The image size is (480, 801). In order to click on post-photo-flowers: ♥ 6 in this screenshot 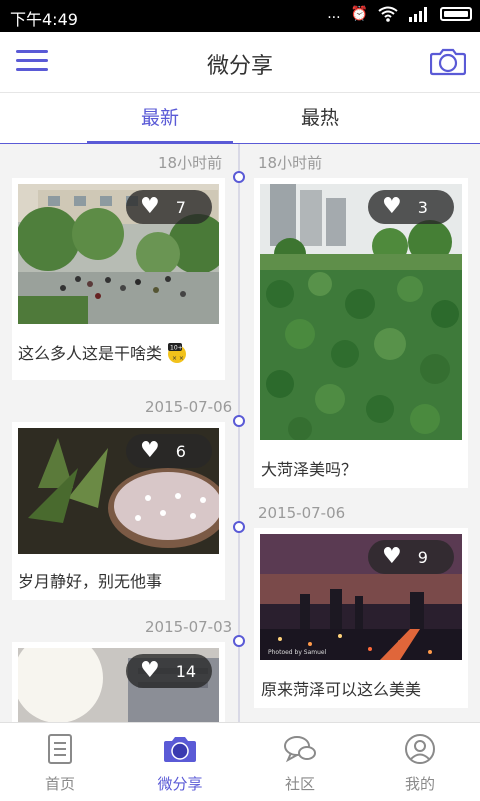, I will do `click(118, 491)`.